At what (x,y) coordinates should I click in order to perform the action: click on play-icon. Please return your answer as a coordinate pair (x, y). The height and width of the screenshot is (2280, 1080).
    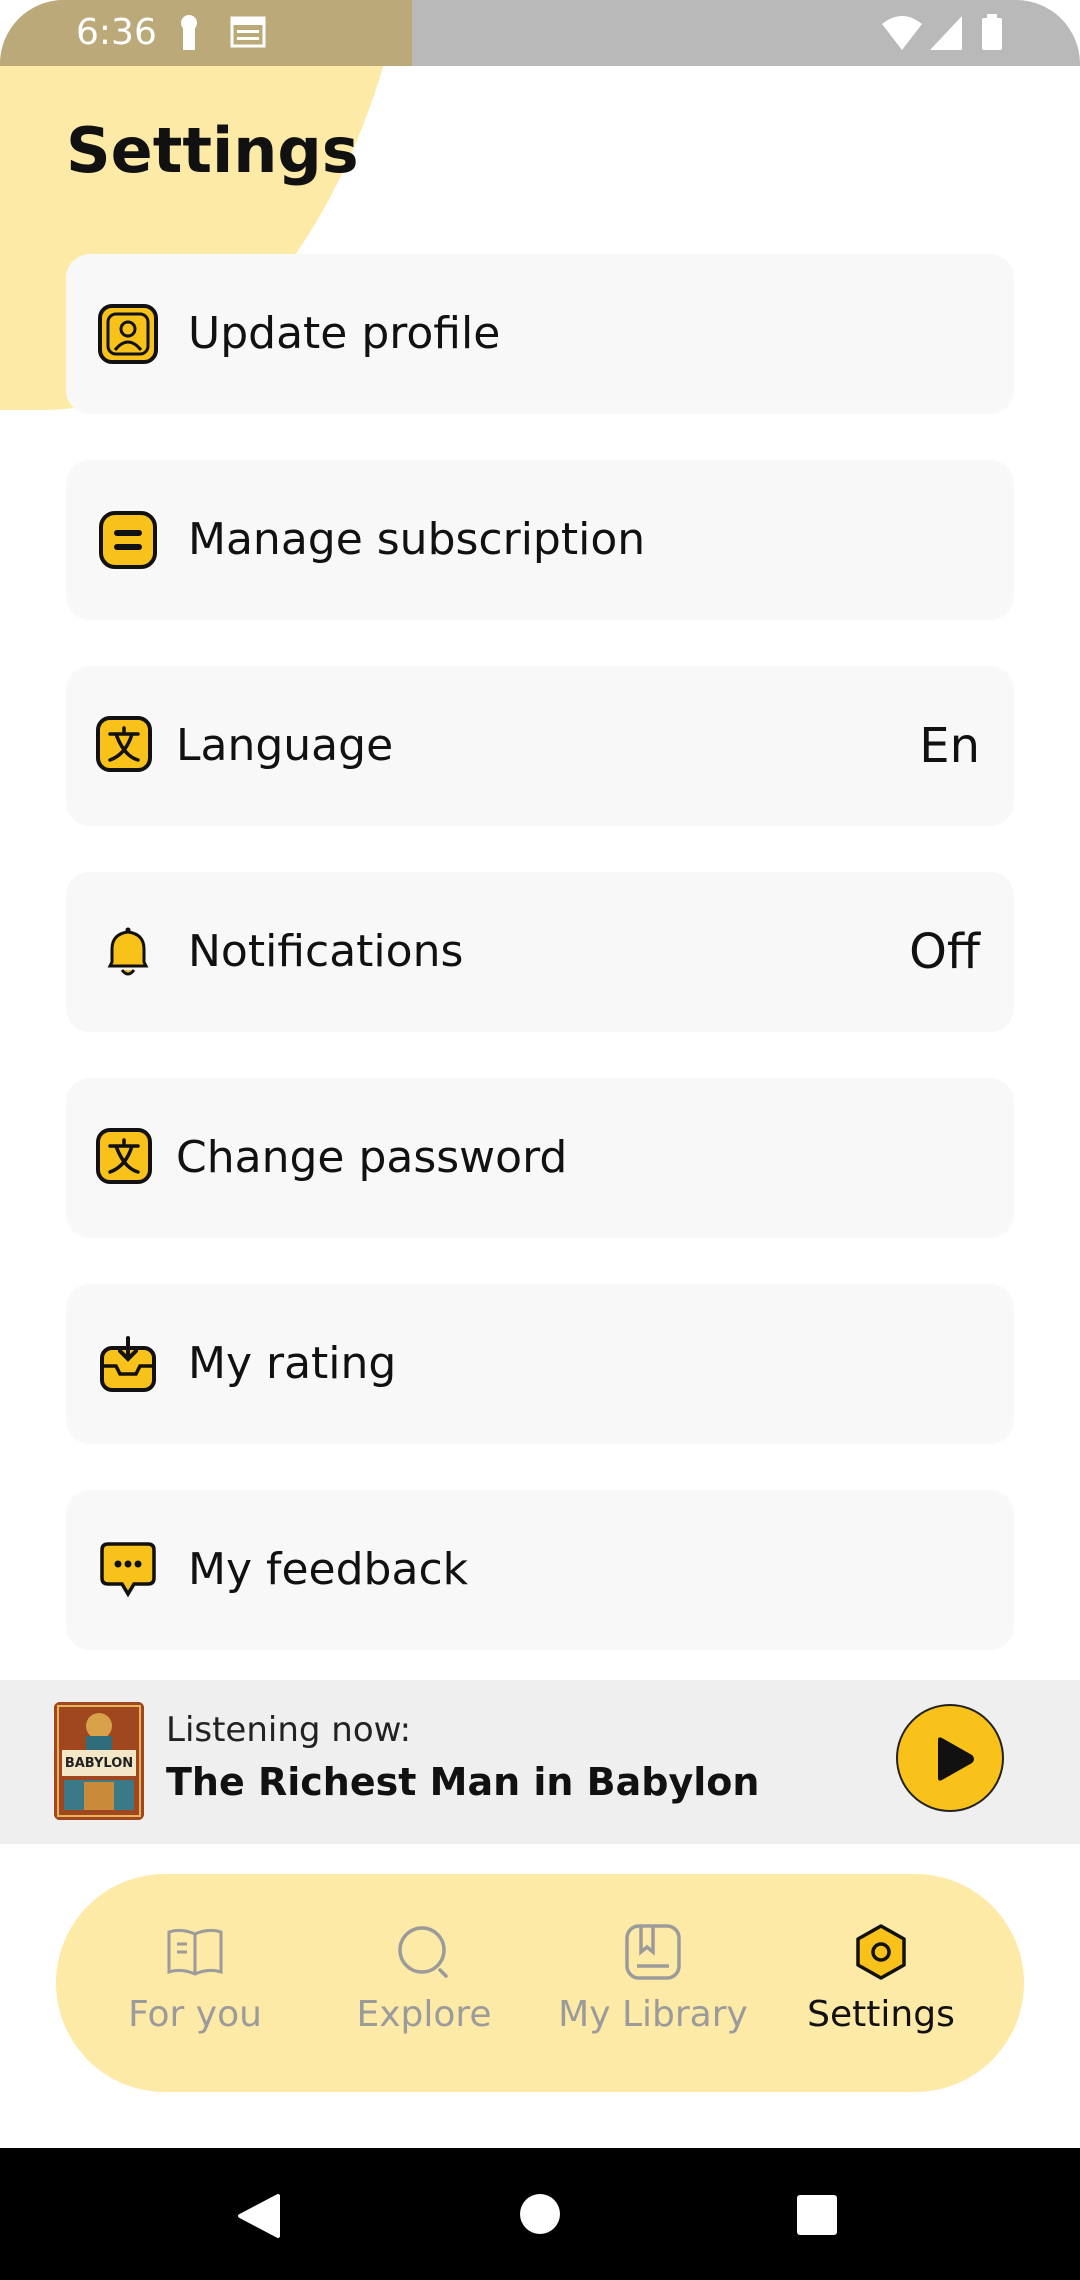
    Looking at the image, I should click on (953, 1761).